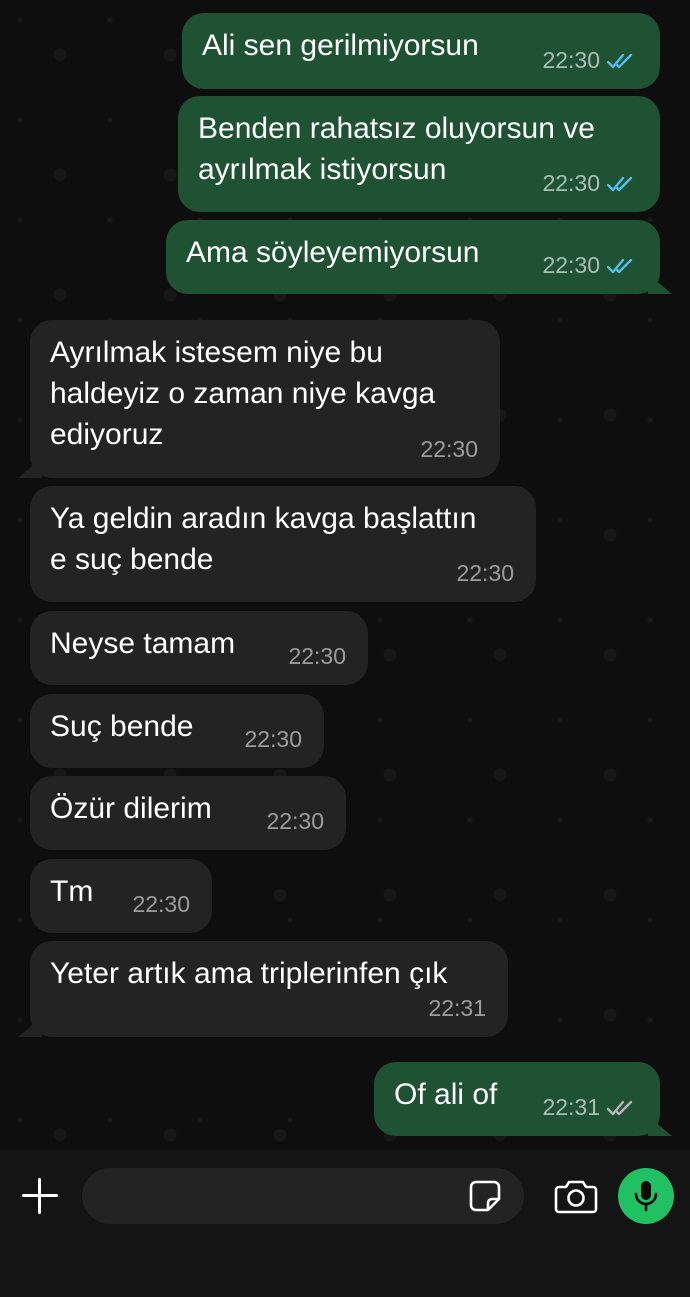 Image resolution: width=690 pixels, height=1297 pixels. I want to click on message-bubble: Neyse tamam 22:30, so click(199, 648).